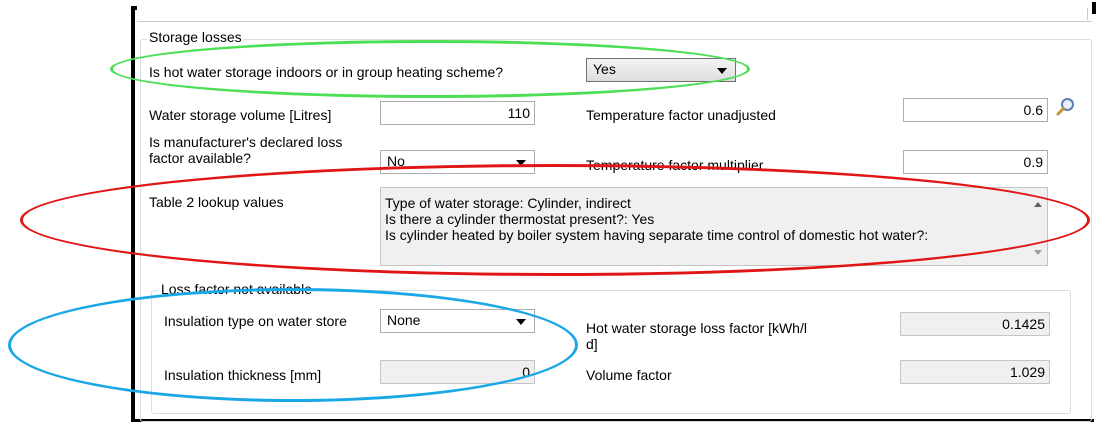 This screenshot has height=425, width=1099. What do you see at coordinates (1038, 204) in the screenshot?
I see `scroll-up-icon` at bounding box center [1038, 204].